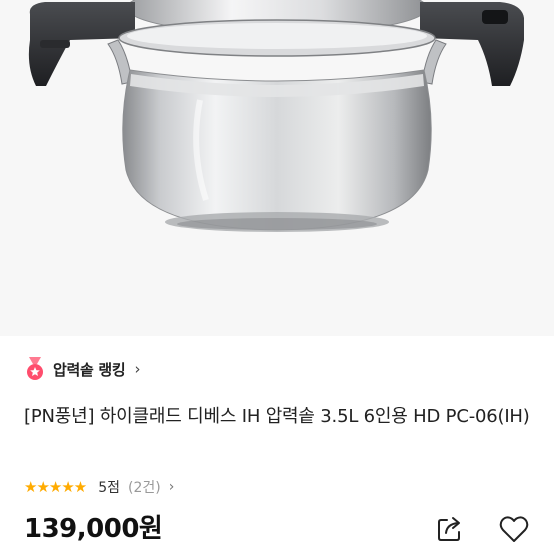  I want to click on rating-score: 5점, so click(109, 488).